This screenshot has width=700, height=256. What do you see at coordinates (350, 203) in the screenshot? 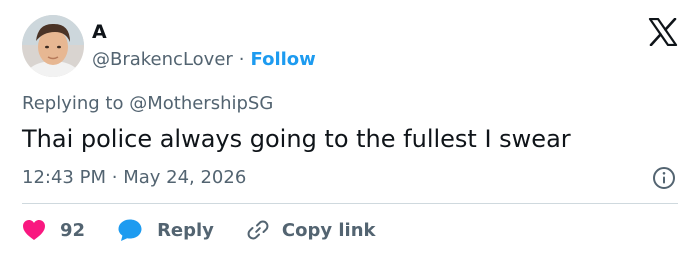
I see `divider` at bounding box center [350, 203].